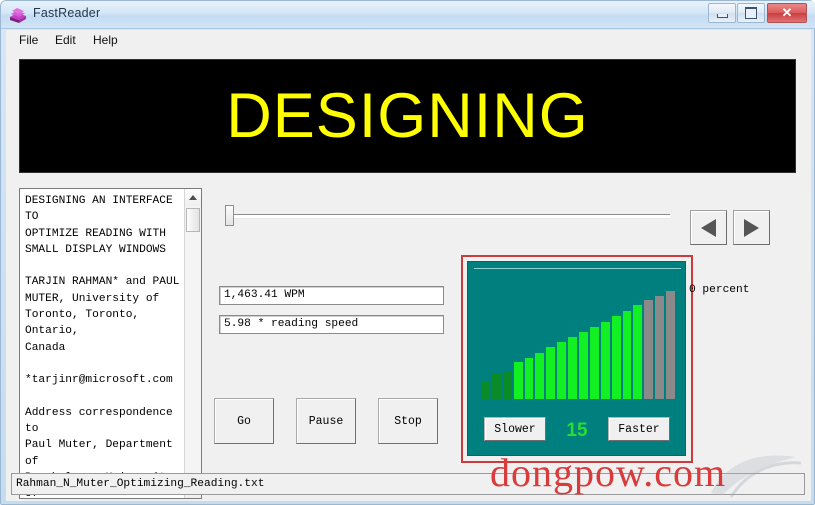 This screenshot has width=815, height=505. I want to click on maximize-button, so click(751, 13).